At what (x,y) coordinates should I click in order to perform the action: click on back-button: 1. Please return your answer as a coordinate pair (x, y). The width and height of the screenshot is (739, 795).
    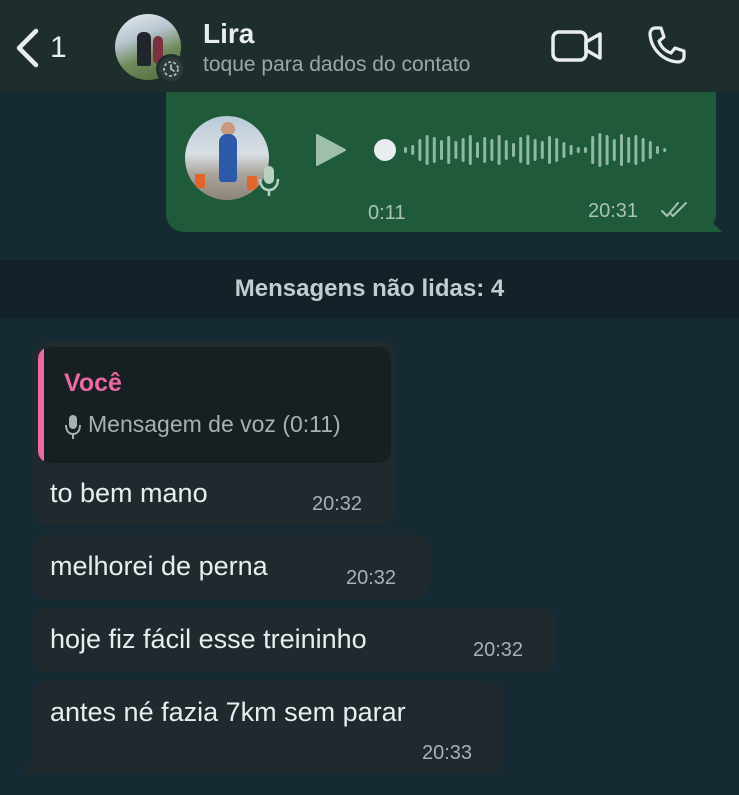
    Looking at the image, I should click on (49, 48).